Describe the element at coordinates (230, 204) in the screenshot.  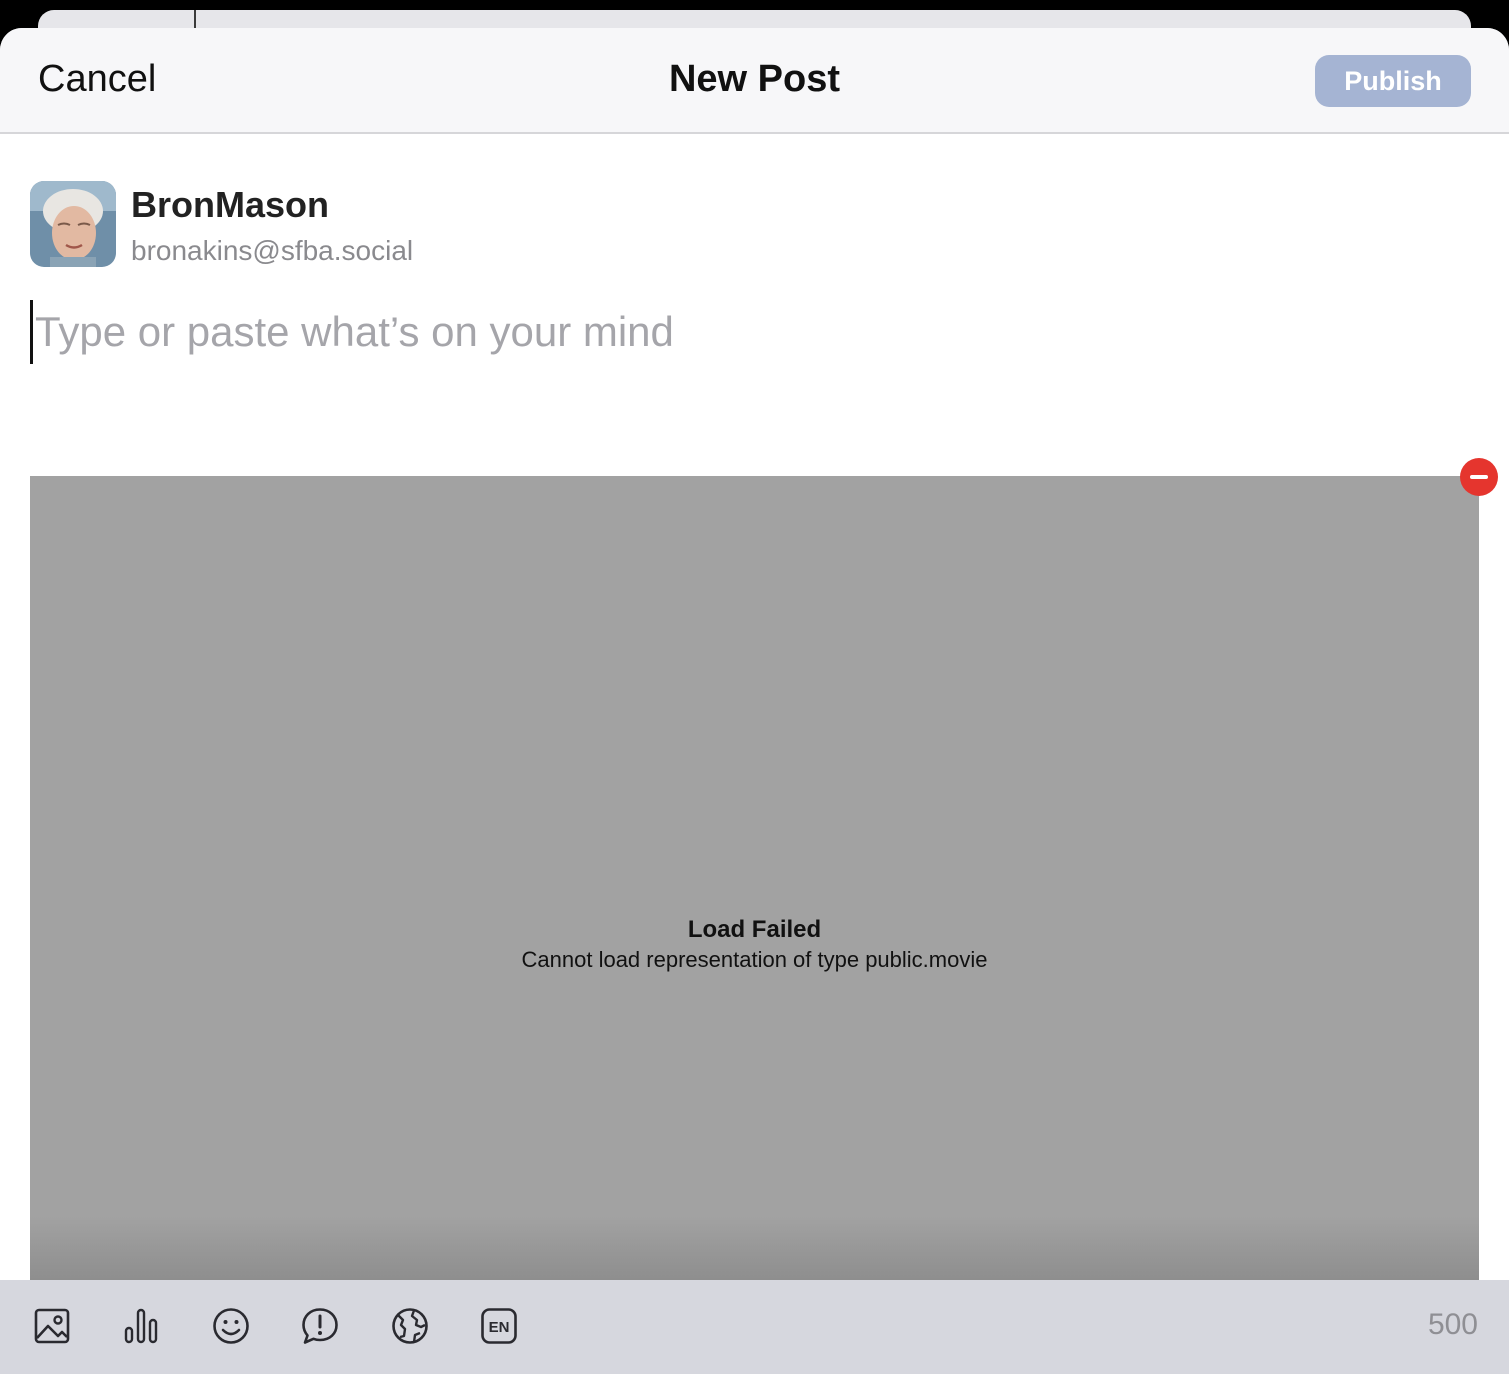
I see `account-display-name: BronMason` at that location.